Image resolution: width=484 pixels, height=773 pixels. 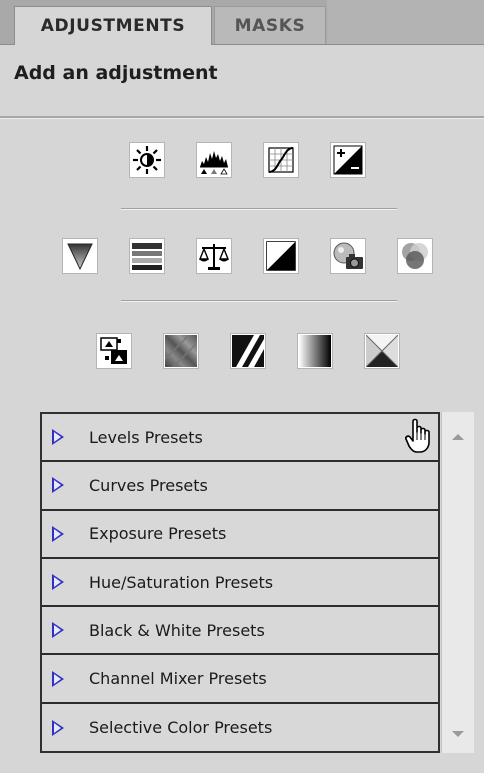 I want to click on tab-strip-filler, so click(x=405, y=22).